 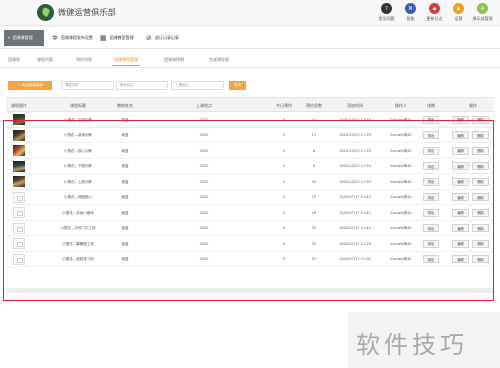 What do you see at coordinates (237, 85) in the screenshot?
I see `search-button: 搜索` at bounding box center [237, 85].